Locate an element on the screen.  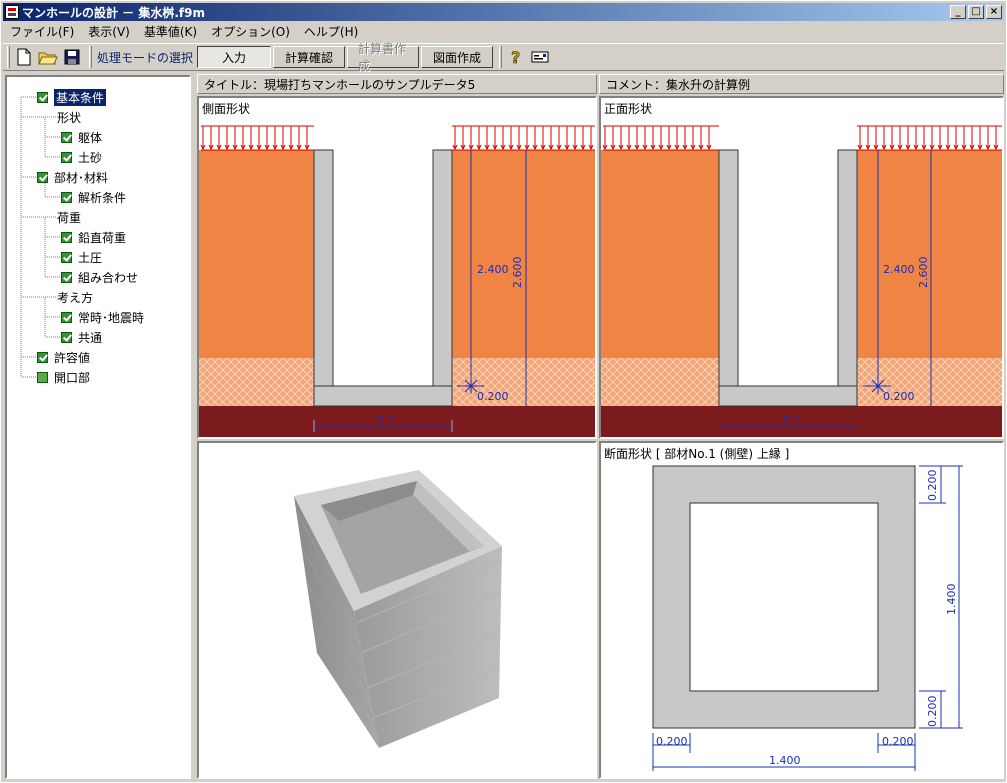
tree-item-earth-pressure: 土圧 is located at coordinates (81, 257).